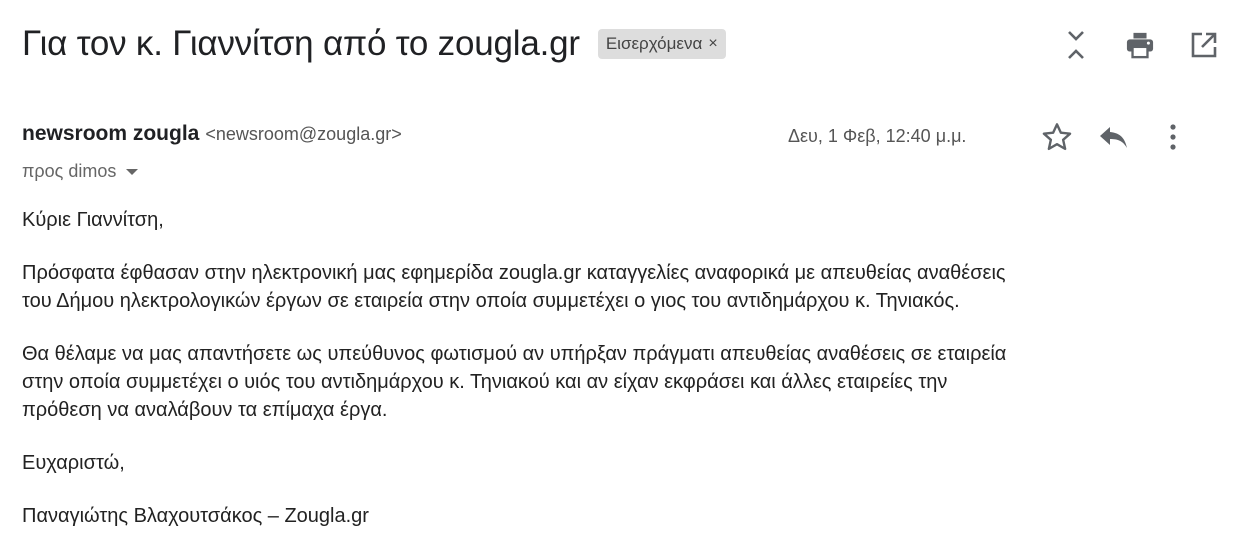  I want to click on inbox-label-chip: Εισερχόμενα ×, so click(661, 44).